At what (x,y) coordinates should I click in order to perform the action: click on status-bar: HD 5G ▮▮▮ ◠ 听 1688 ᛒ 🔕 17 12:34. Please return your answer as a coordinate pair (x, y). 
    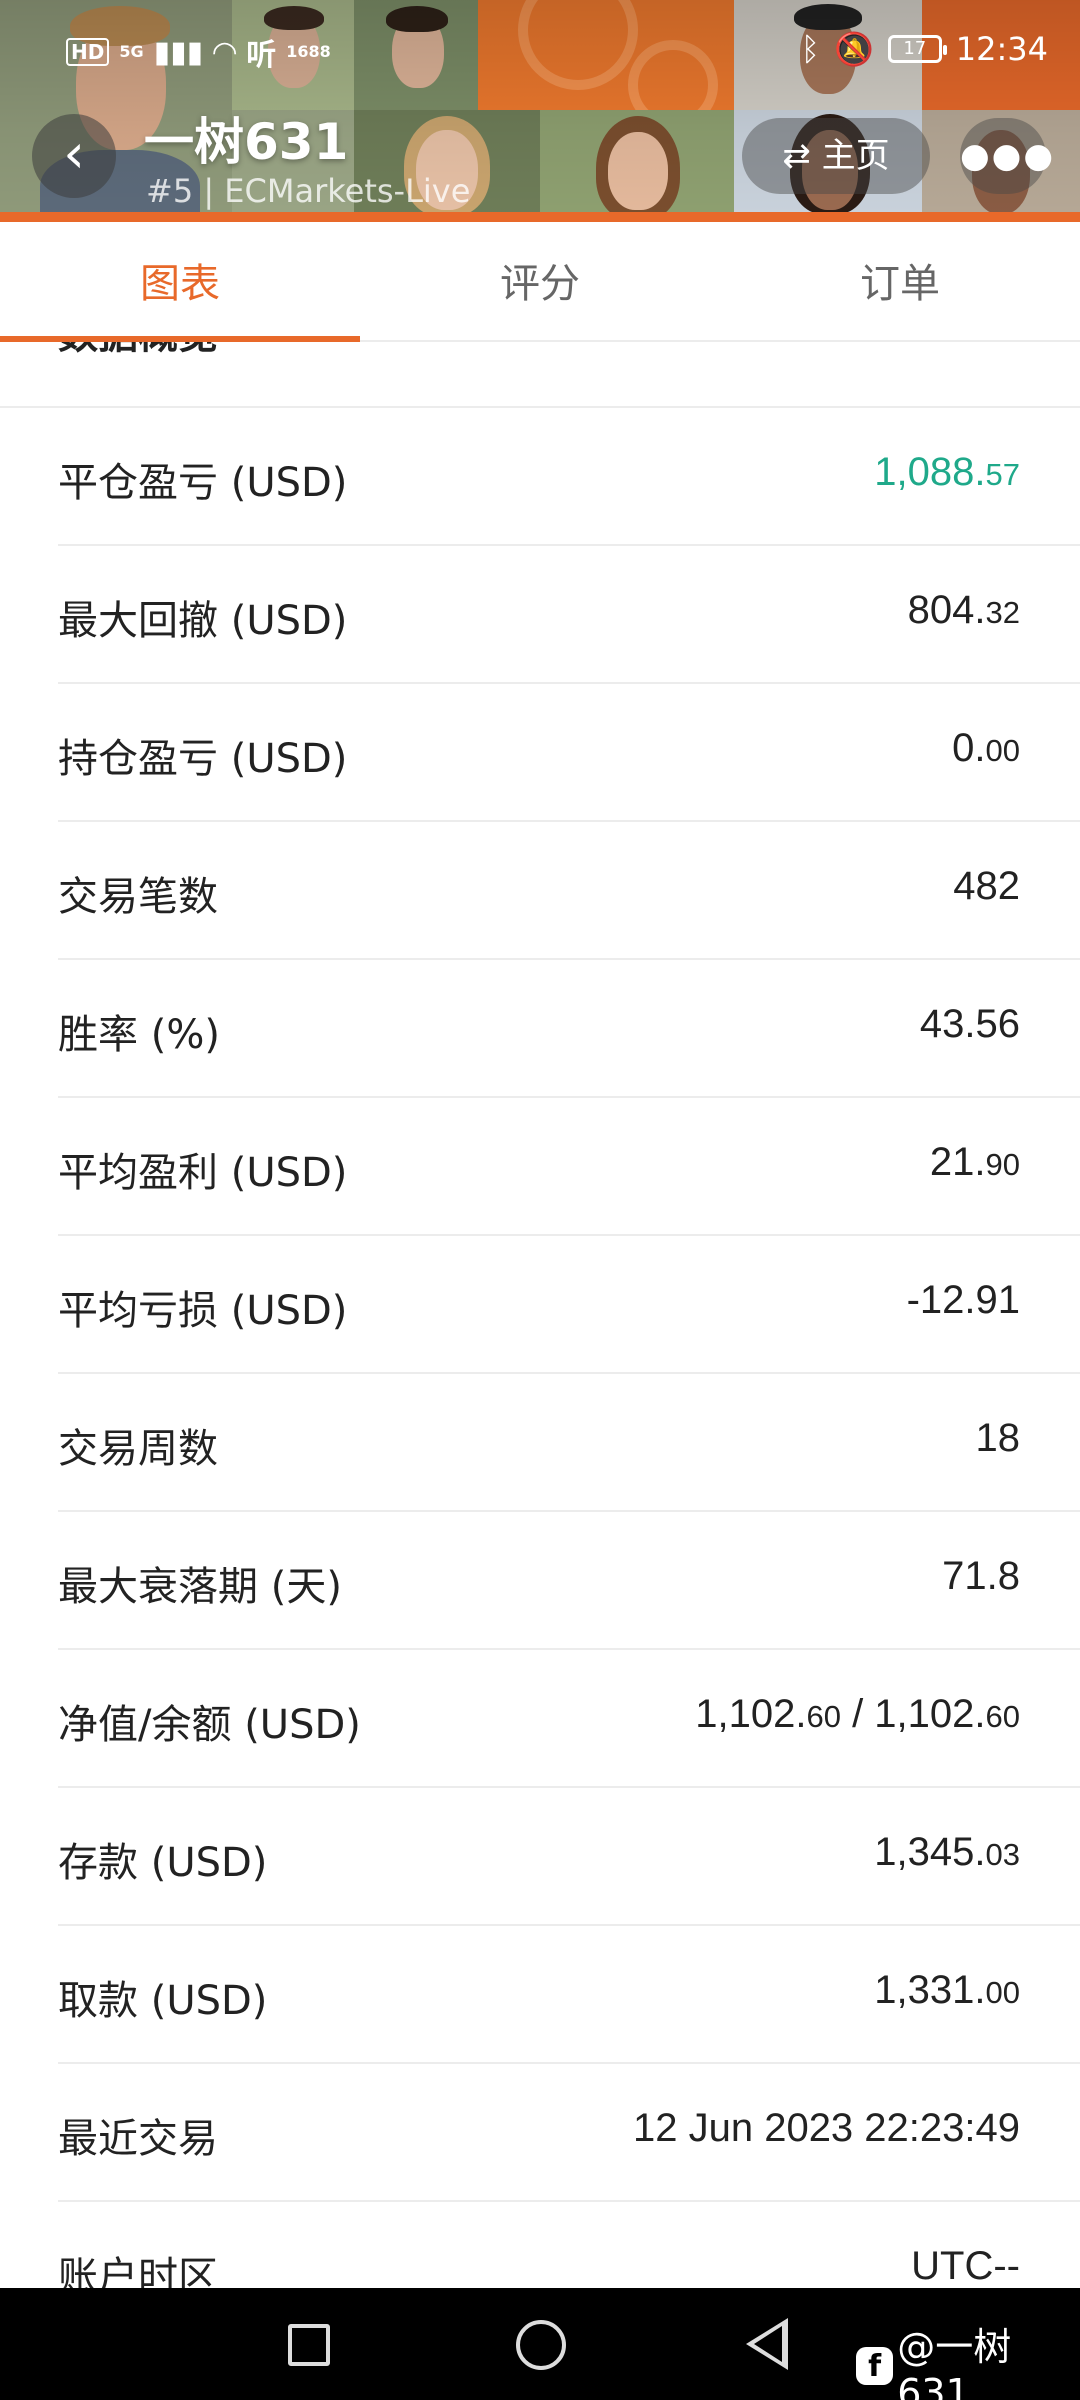
    Looking at the image, I should click on (540, 52).